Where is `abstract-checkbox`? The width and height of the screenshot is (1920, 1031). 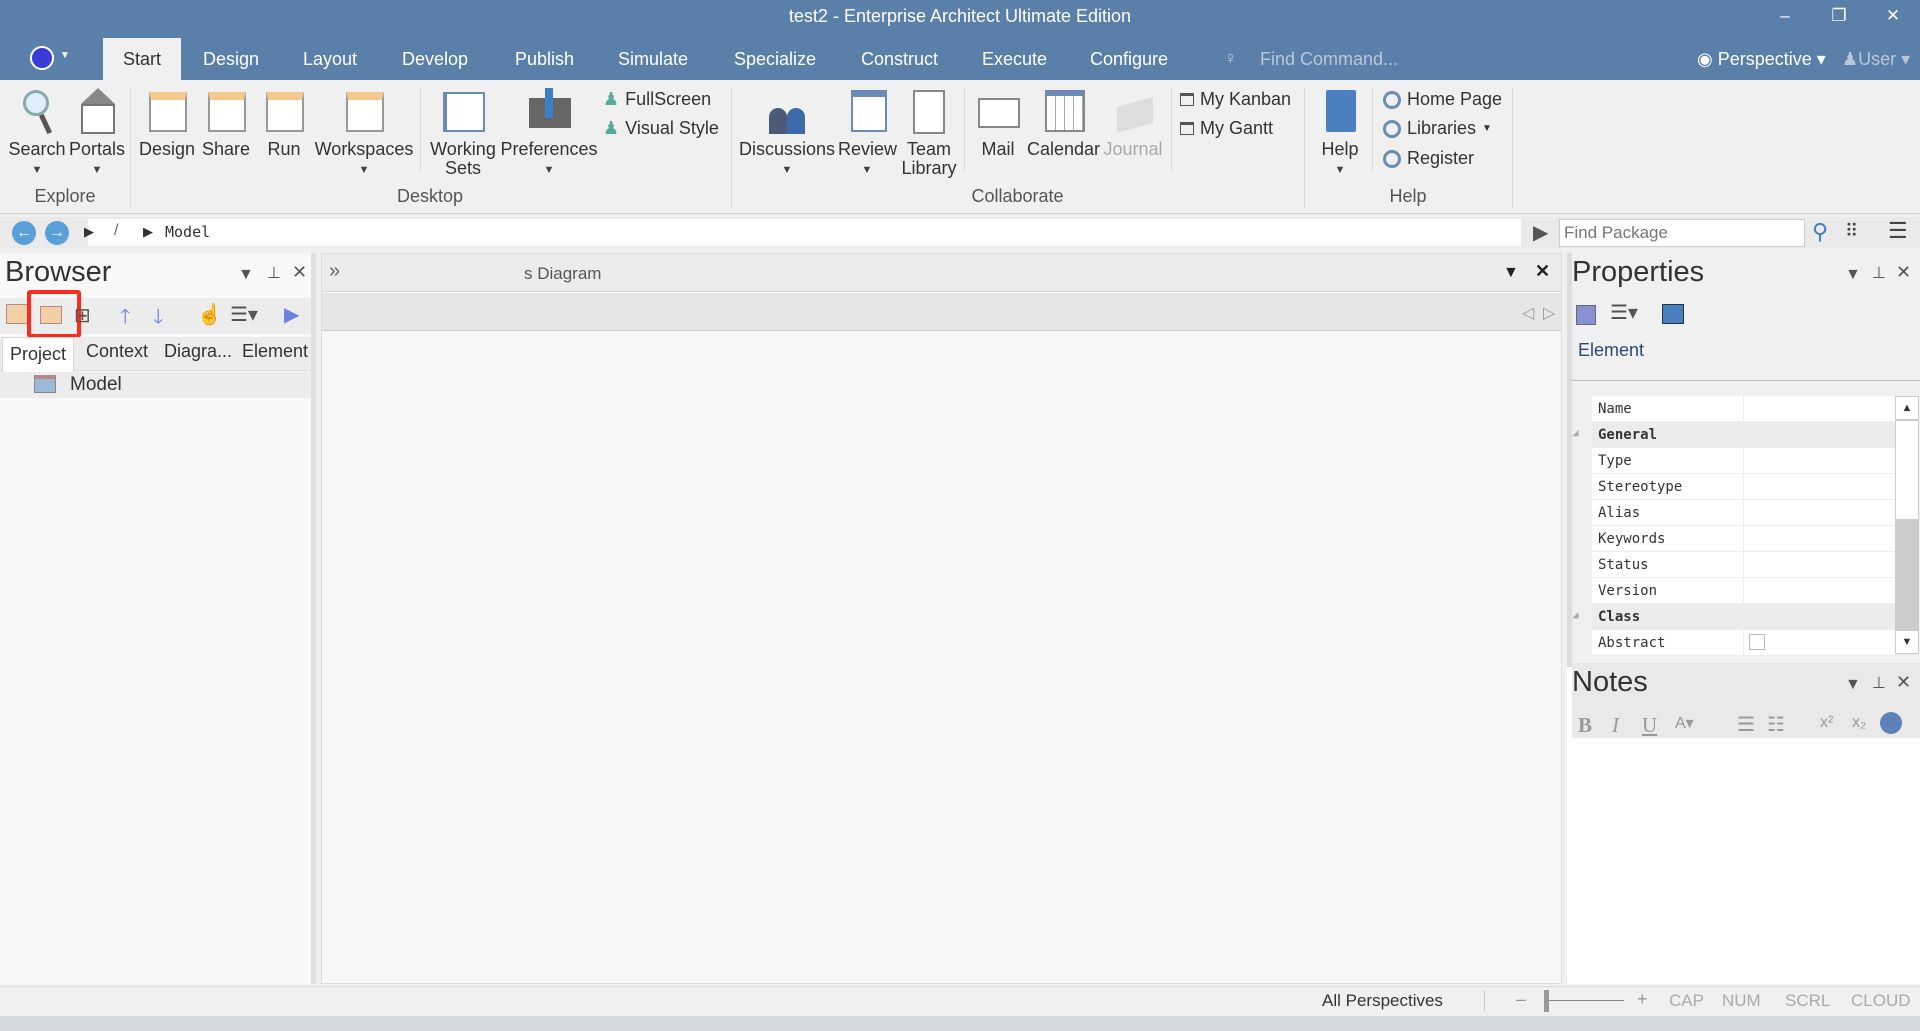 abstract-checkbox is located at coordinates (1757, 642).